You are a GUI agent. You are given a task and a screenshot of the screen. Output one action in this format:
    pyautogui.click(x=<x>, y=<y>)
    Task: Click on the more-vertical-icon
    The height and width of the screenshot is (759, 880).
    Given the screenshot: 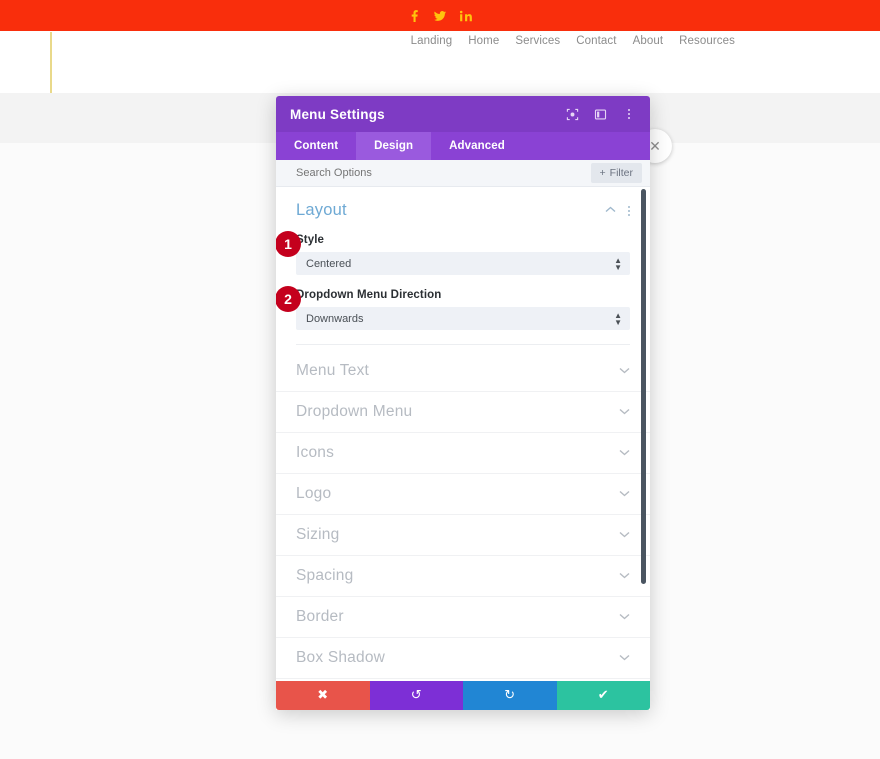 What is the action you would take?
    pyautogui.click(x=628, y=114)
    